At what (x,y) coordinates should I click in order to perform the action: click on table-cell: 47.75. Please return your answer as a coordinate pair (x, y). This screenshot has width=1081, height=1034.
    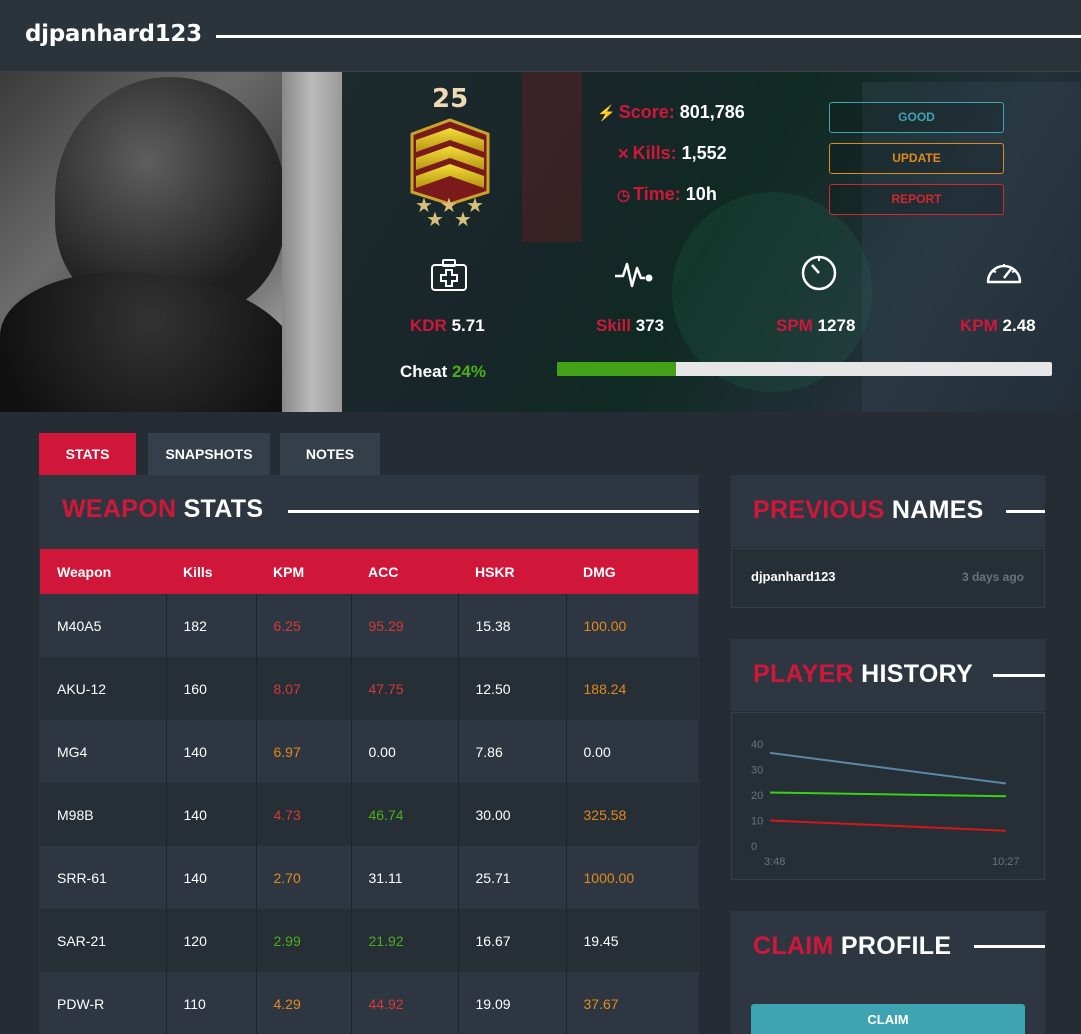
    Looking at the image, I should click on (405, 688).